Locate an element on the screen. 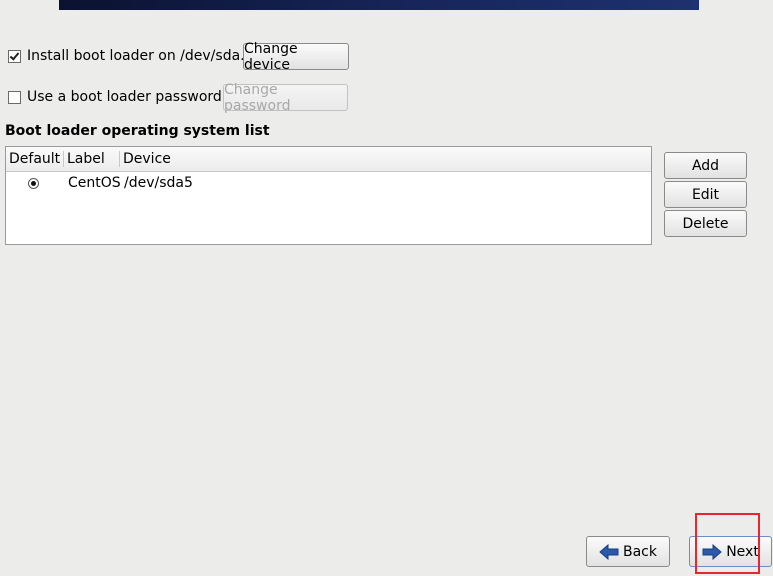 The image size is (773, 576). column-header-default: Default is located at coordinates (34, 159).